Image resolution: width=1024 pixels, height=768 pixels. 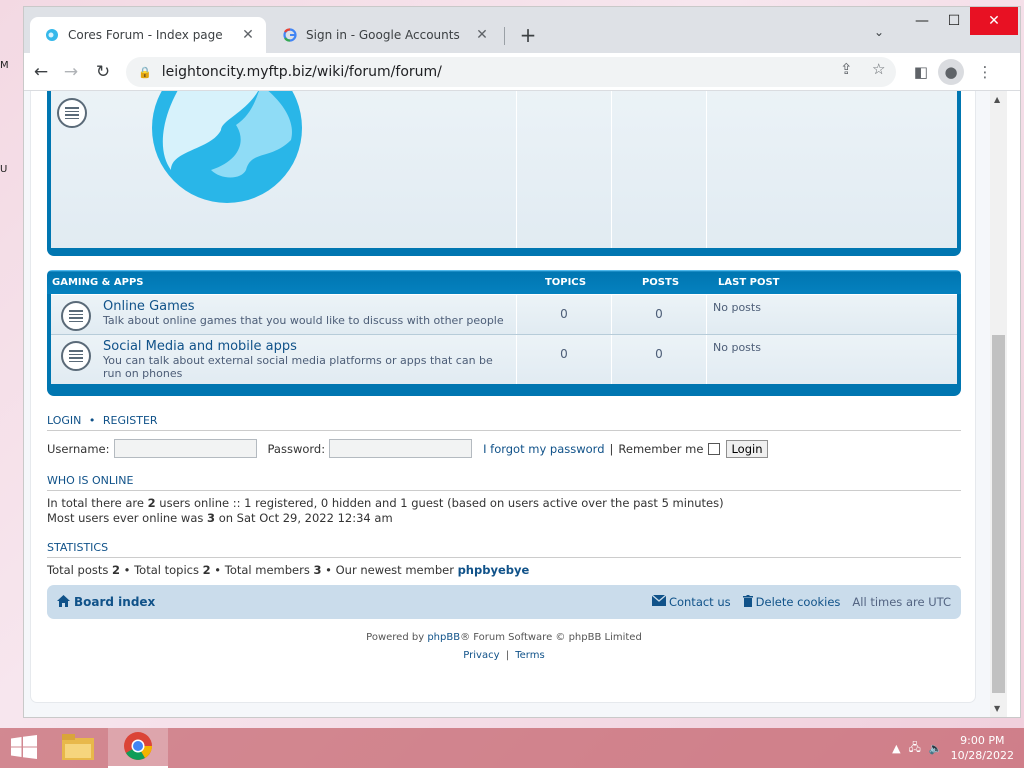 What do you see at coordinates (951, 72) in the screenshot?
I see `profile-avatar-icon: ●` at bounding box center [951, 72].